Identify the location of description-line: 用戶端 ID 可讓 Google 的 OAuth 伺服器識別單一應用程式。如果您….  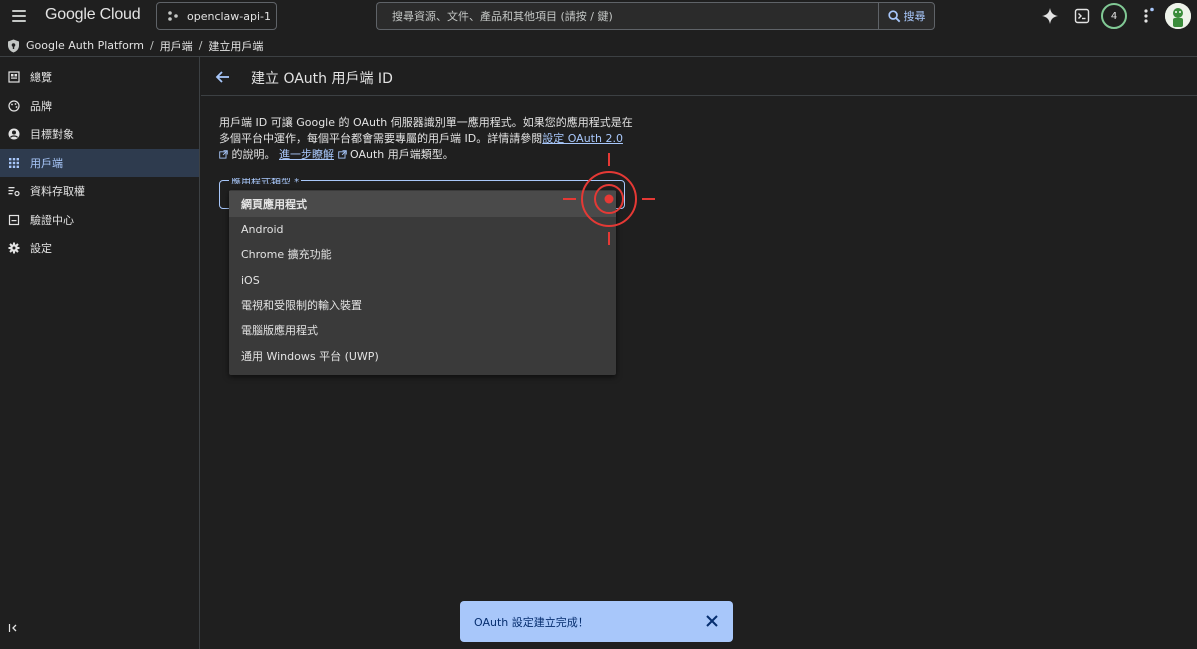
(426, 122).